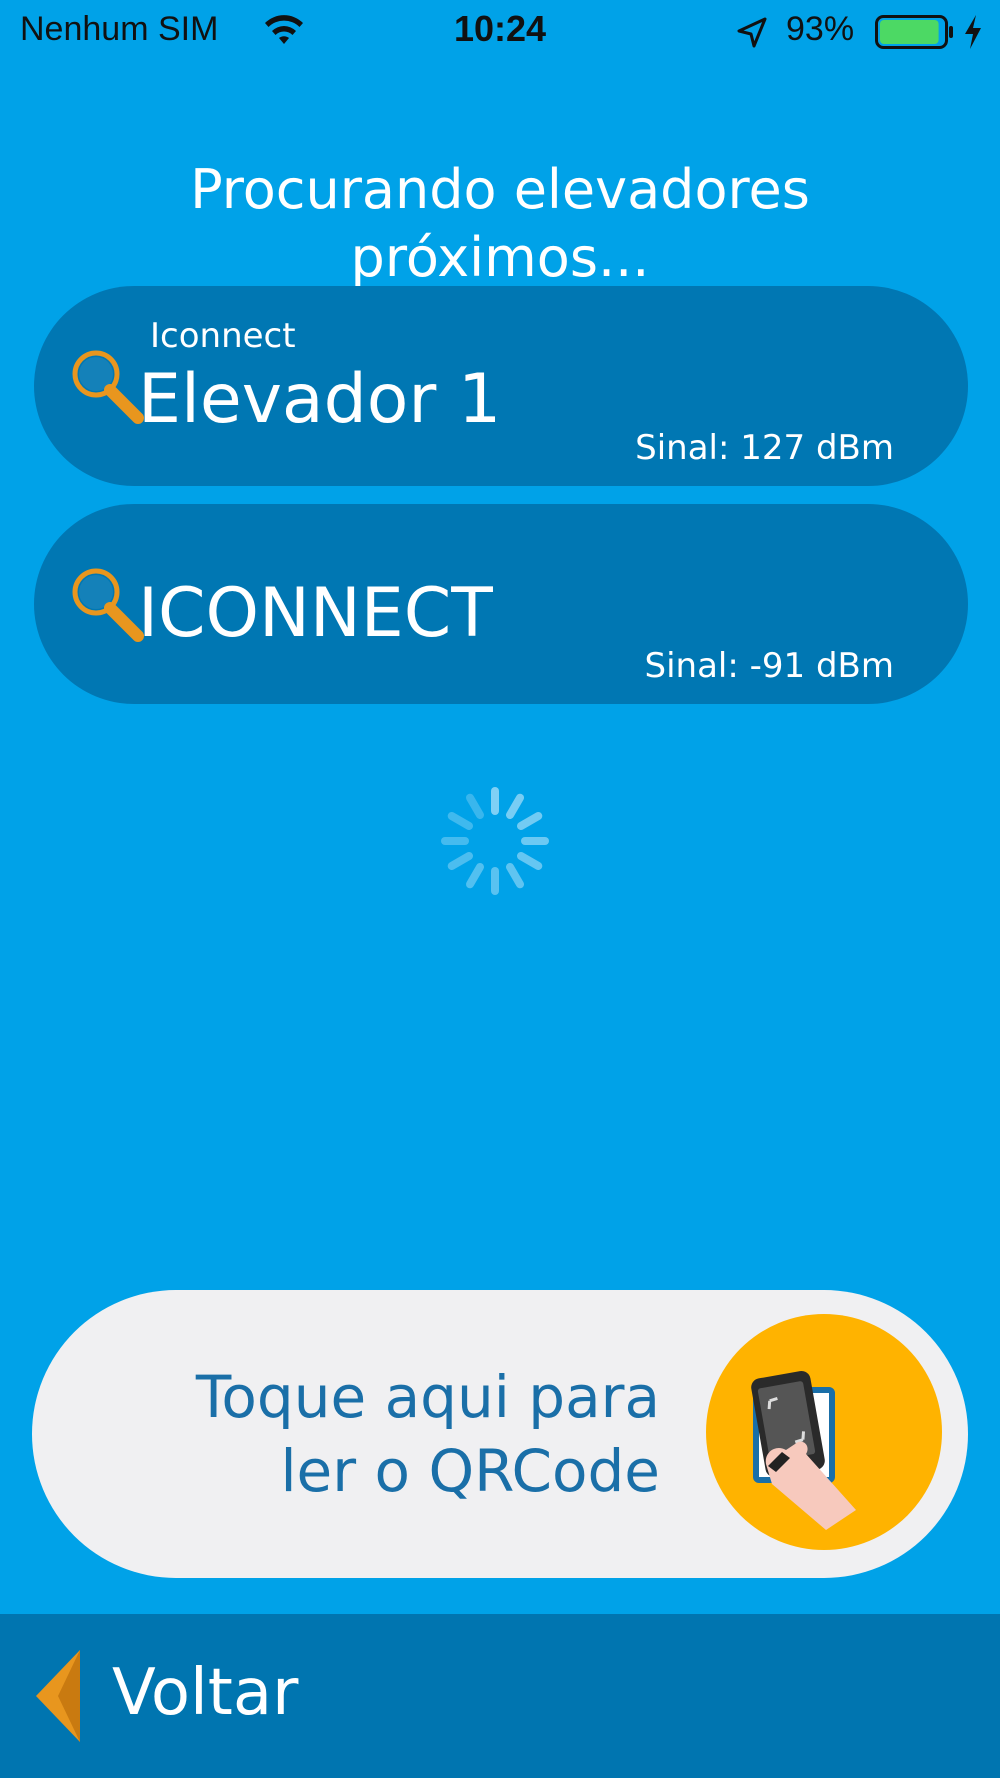 The width and height of the screenshot is (1000, 1778). Describe the element at coordinates (764, 448) in the screenshot. I see `device-signal: Sinal: 127 dBm` at that location.